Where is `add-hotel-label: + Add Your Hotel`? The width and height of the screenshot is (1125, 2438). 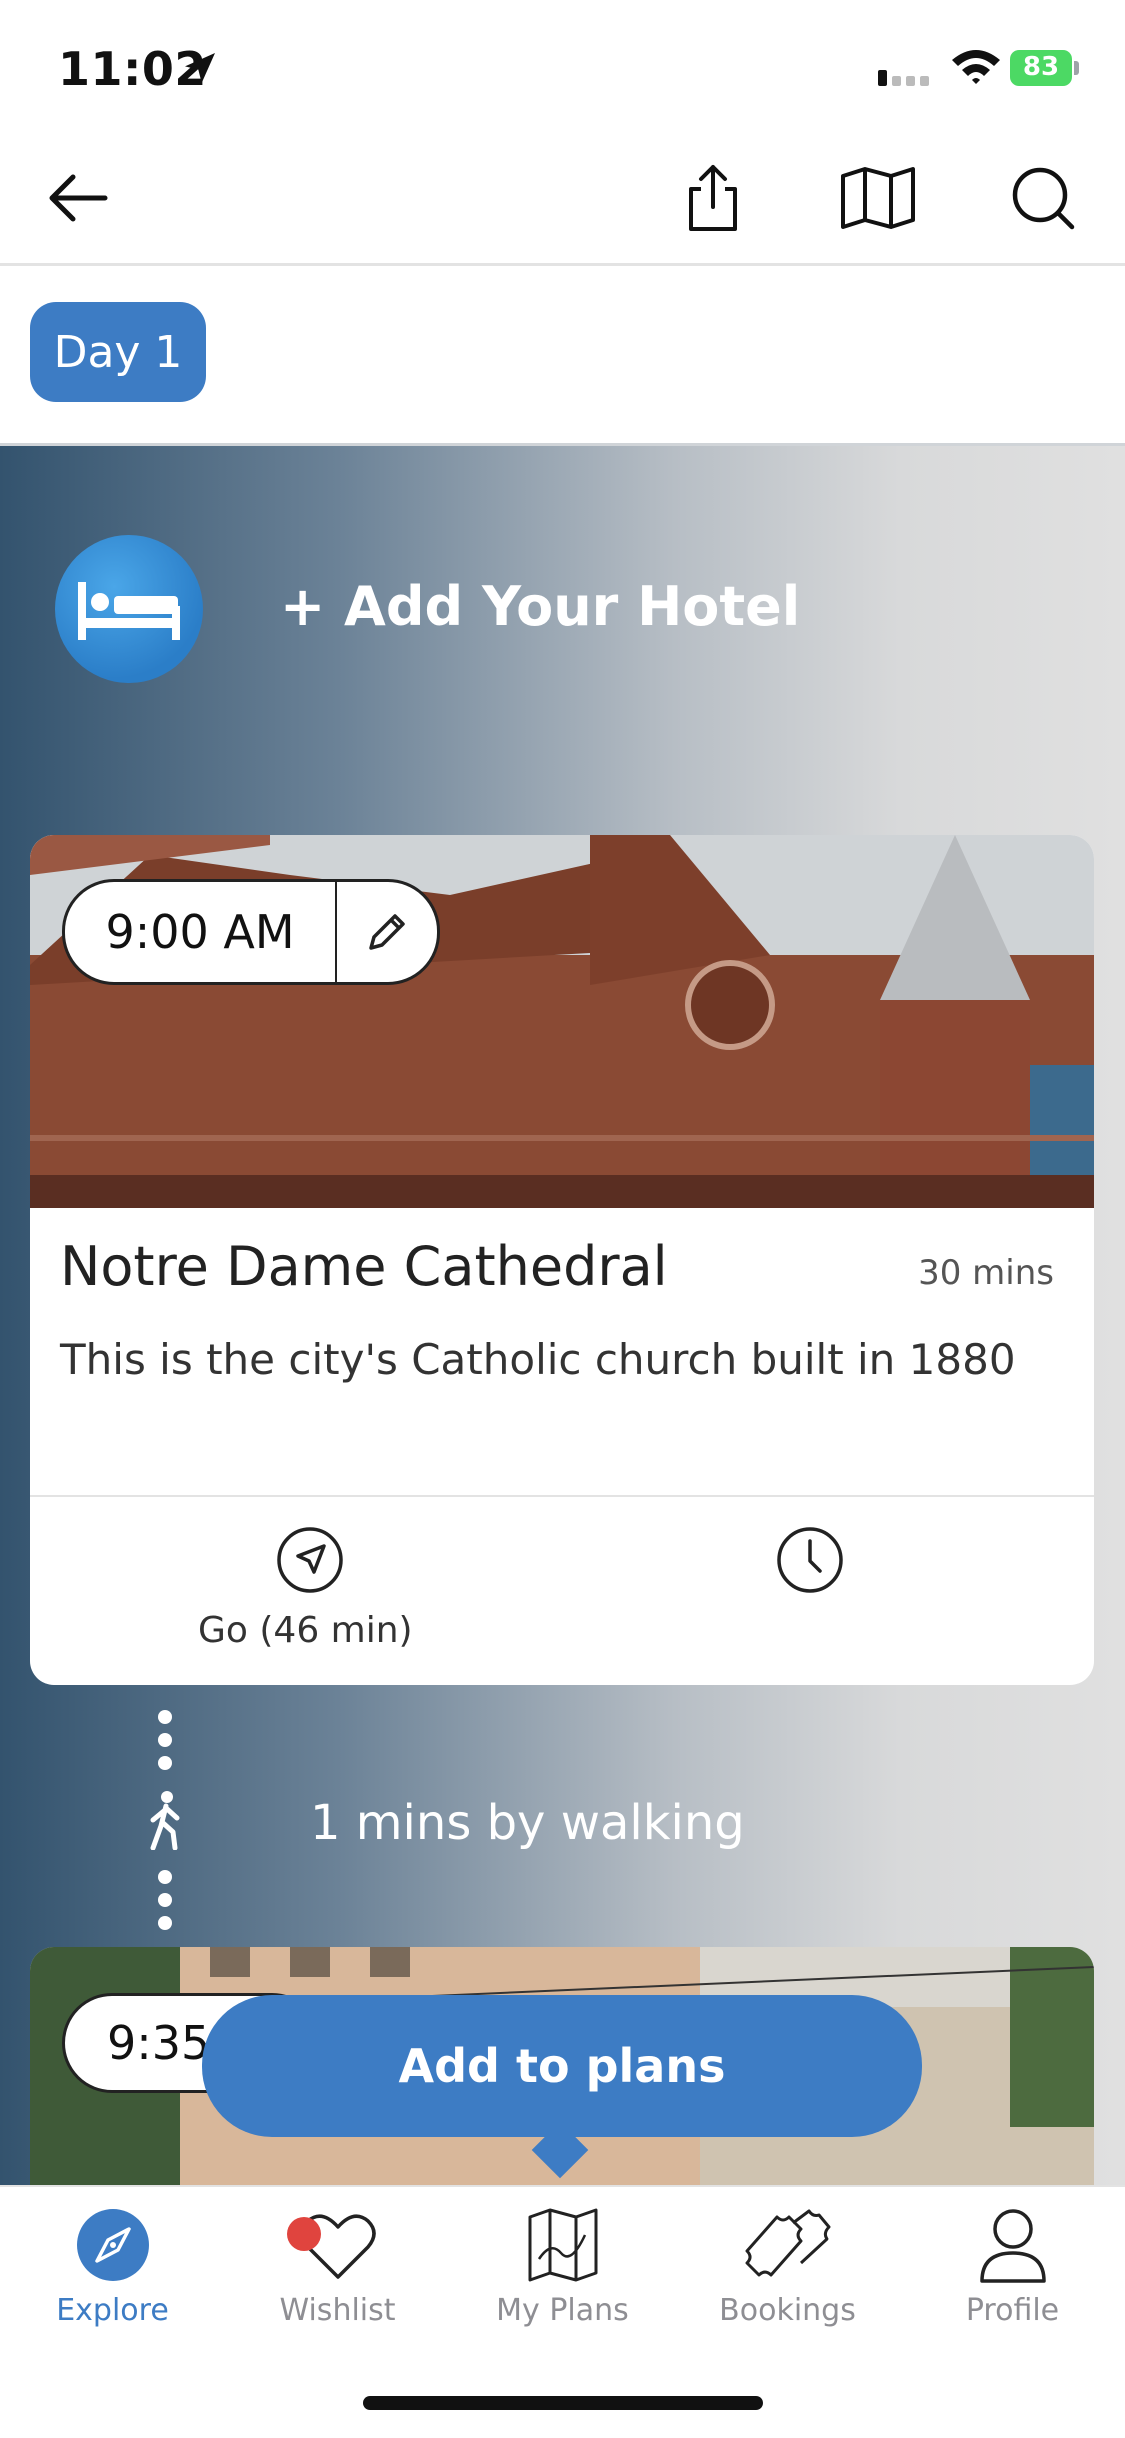
add-hotel-label: + Add Your Hotel is located at coordinates (540, 606).